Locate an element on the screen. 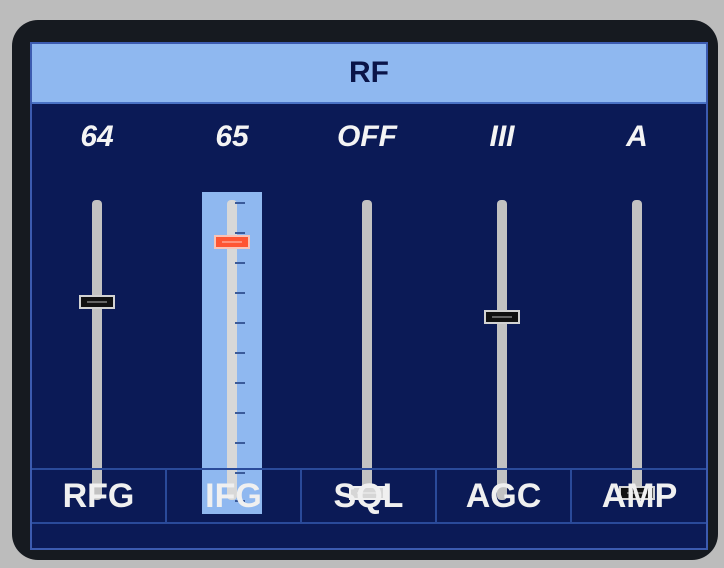 This screenshot has width=724, height=568. label-sql: SQL is located at coordinates (369, 496).